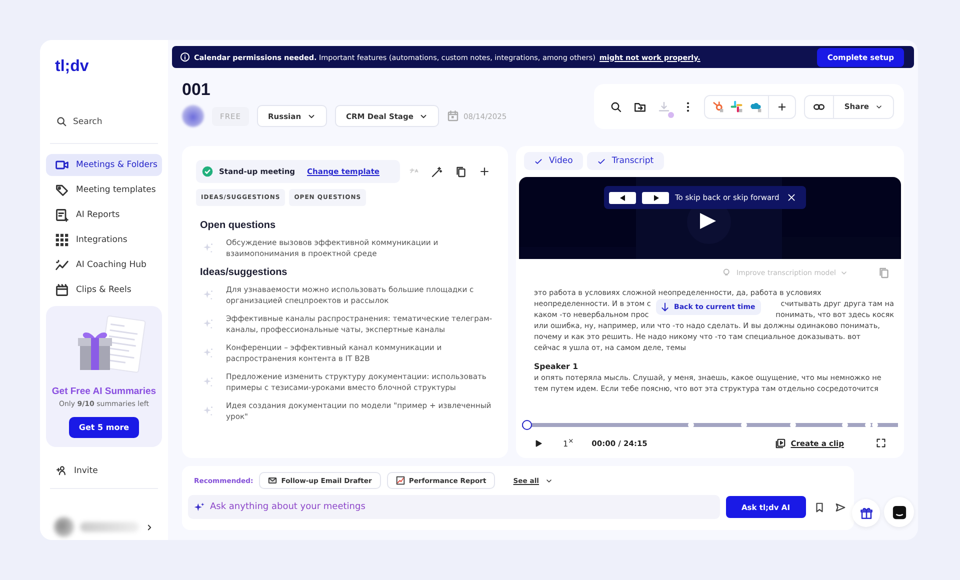 The width and height of the screenshot is (960, 580). What do you see at coordinates (244, 272) in the screenshot?
I see `section-heading: Ideas/suggestions` at bounding box center [244, 272].